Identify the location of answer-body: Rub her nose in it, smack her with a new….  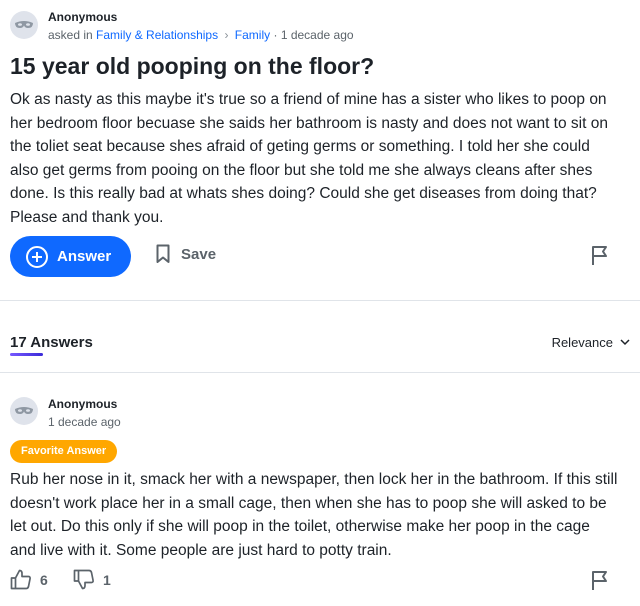
(319, 515).